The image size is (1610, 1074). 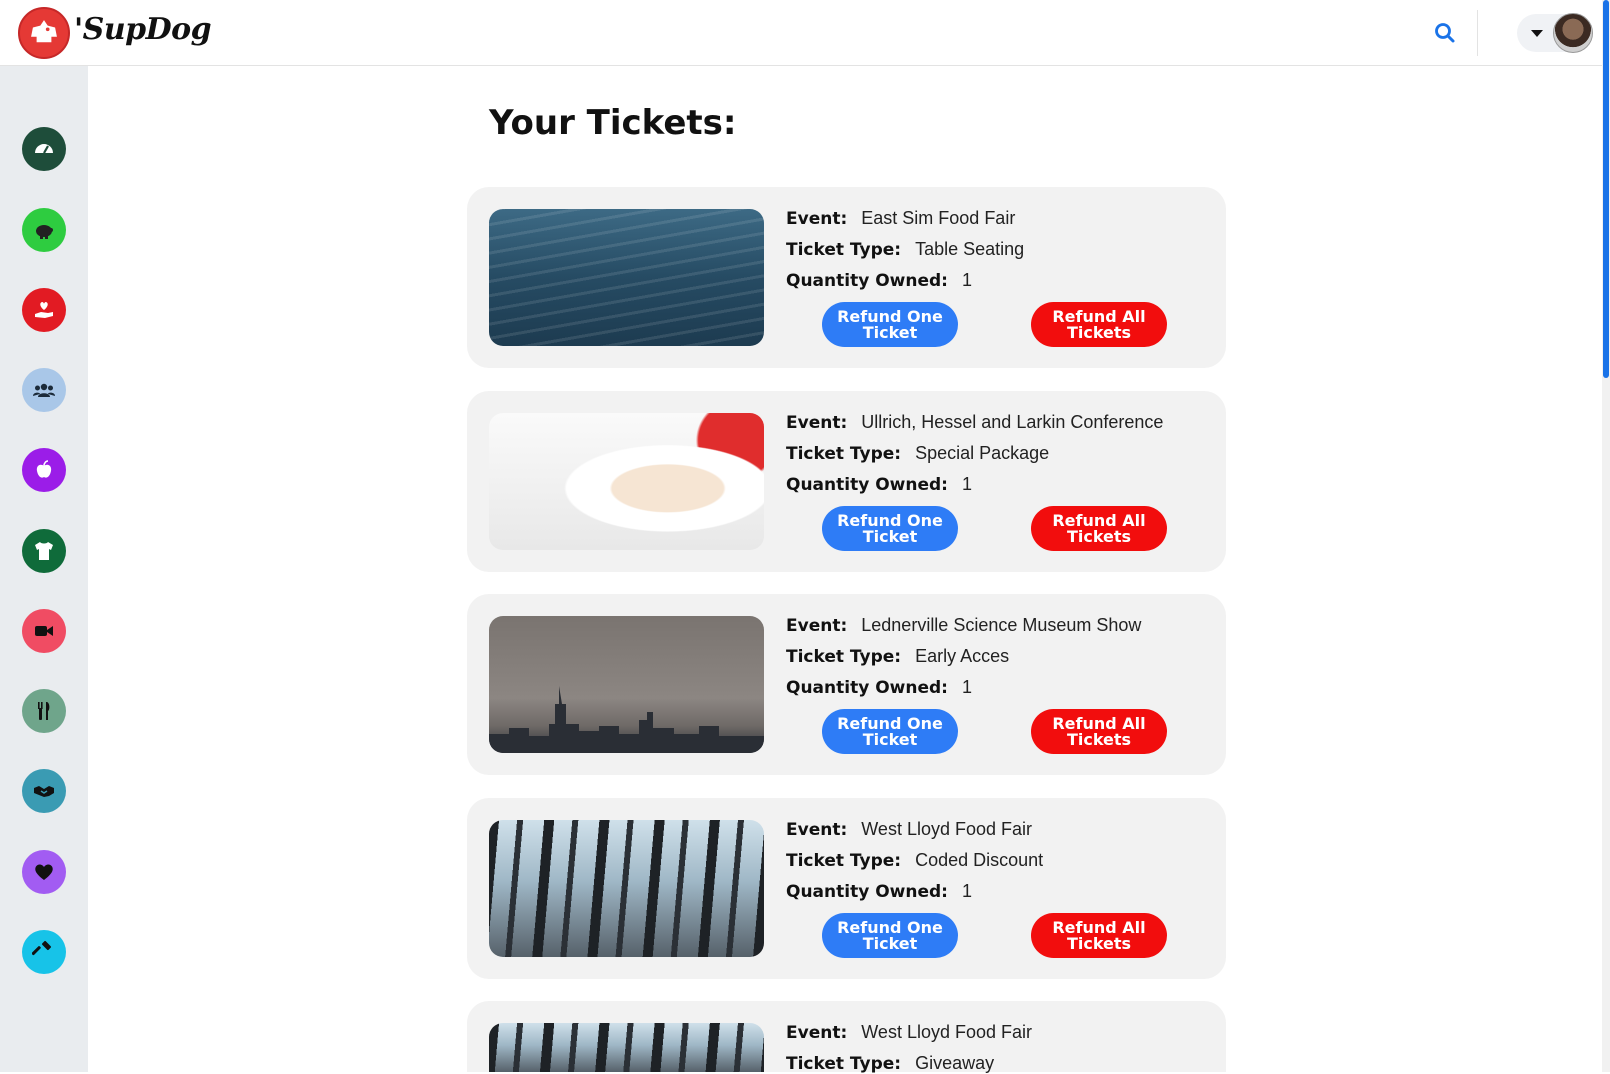 I want to click on users-icon, so click(x=44, y=390).